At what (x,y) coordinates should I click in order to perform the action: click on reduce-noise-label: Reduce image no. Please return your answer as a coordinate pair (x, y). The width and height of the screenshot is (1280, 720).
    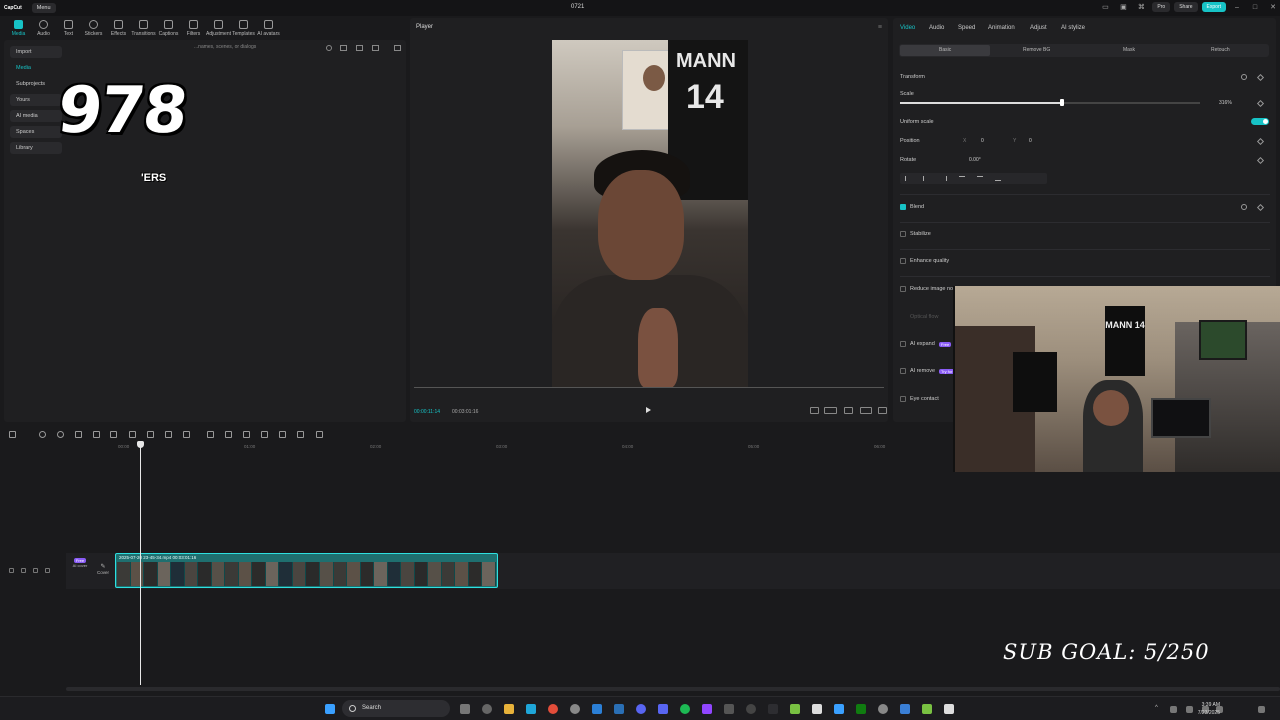
    Looking at the image, I should click on (931, 289).